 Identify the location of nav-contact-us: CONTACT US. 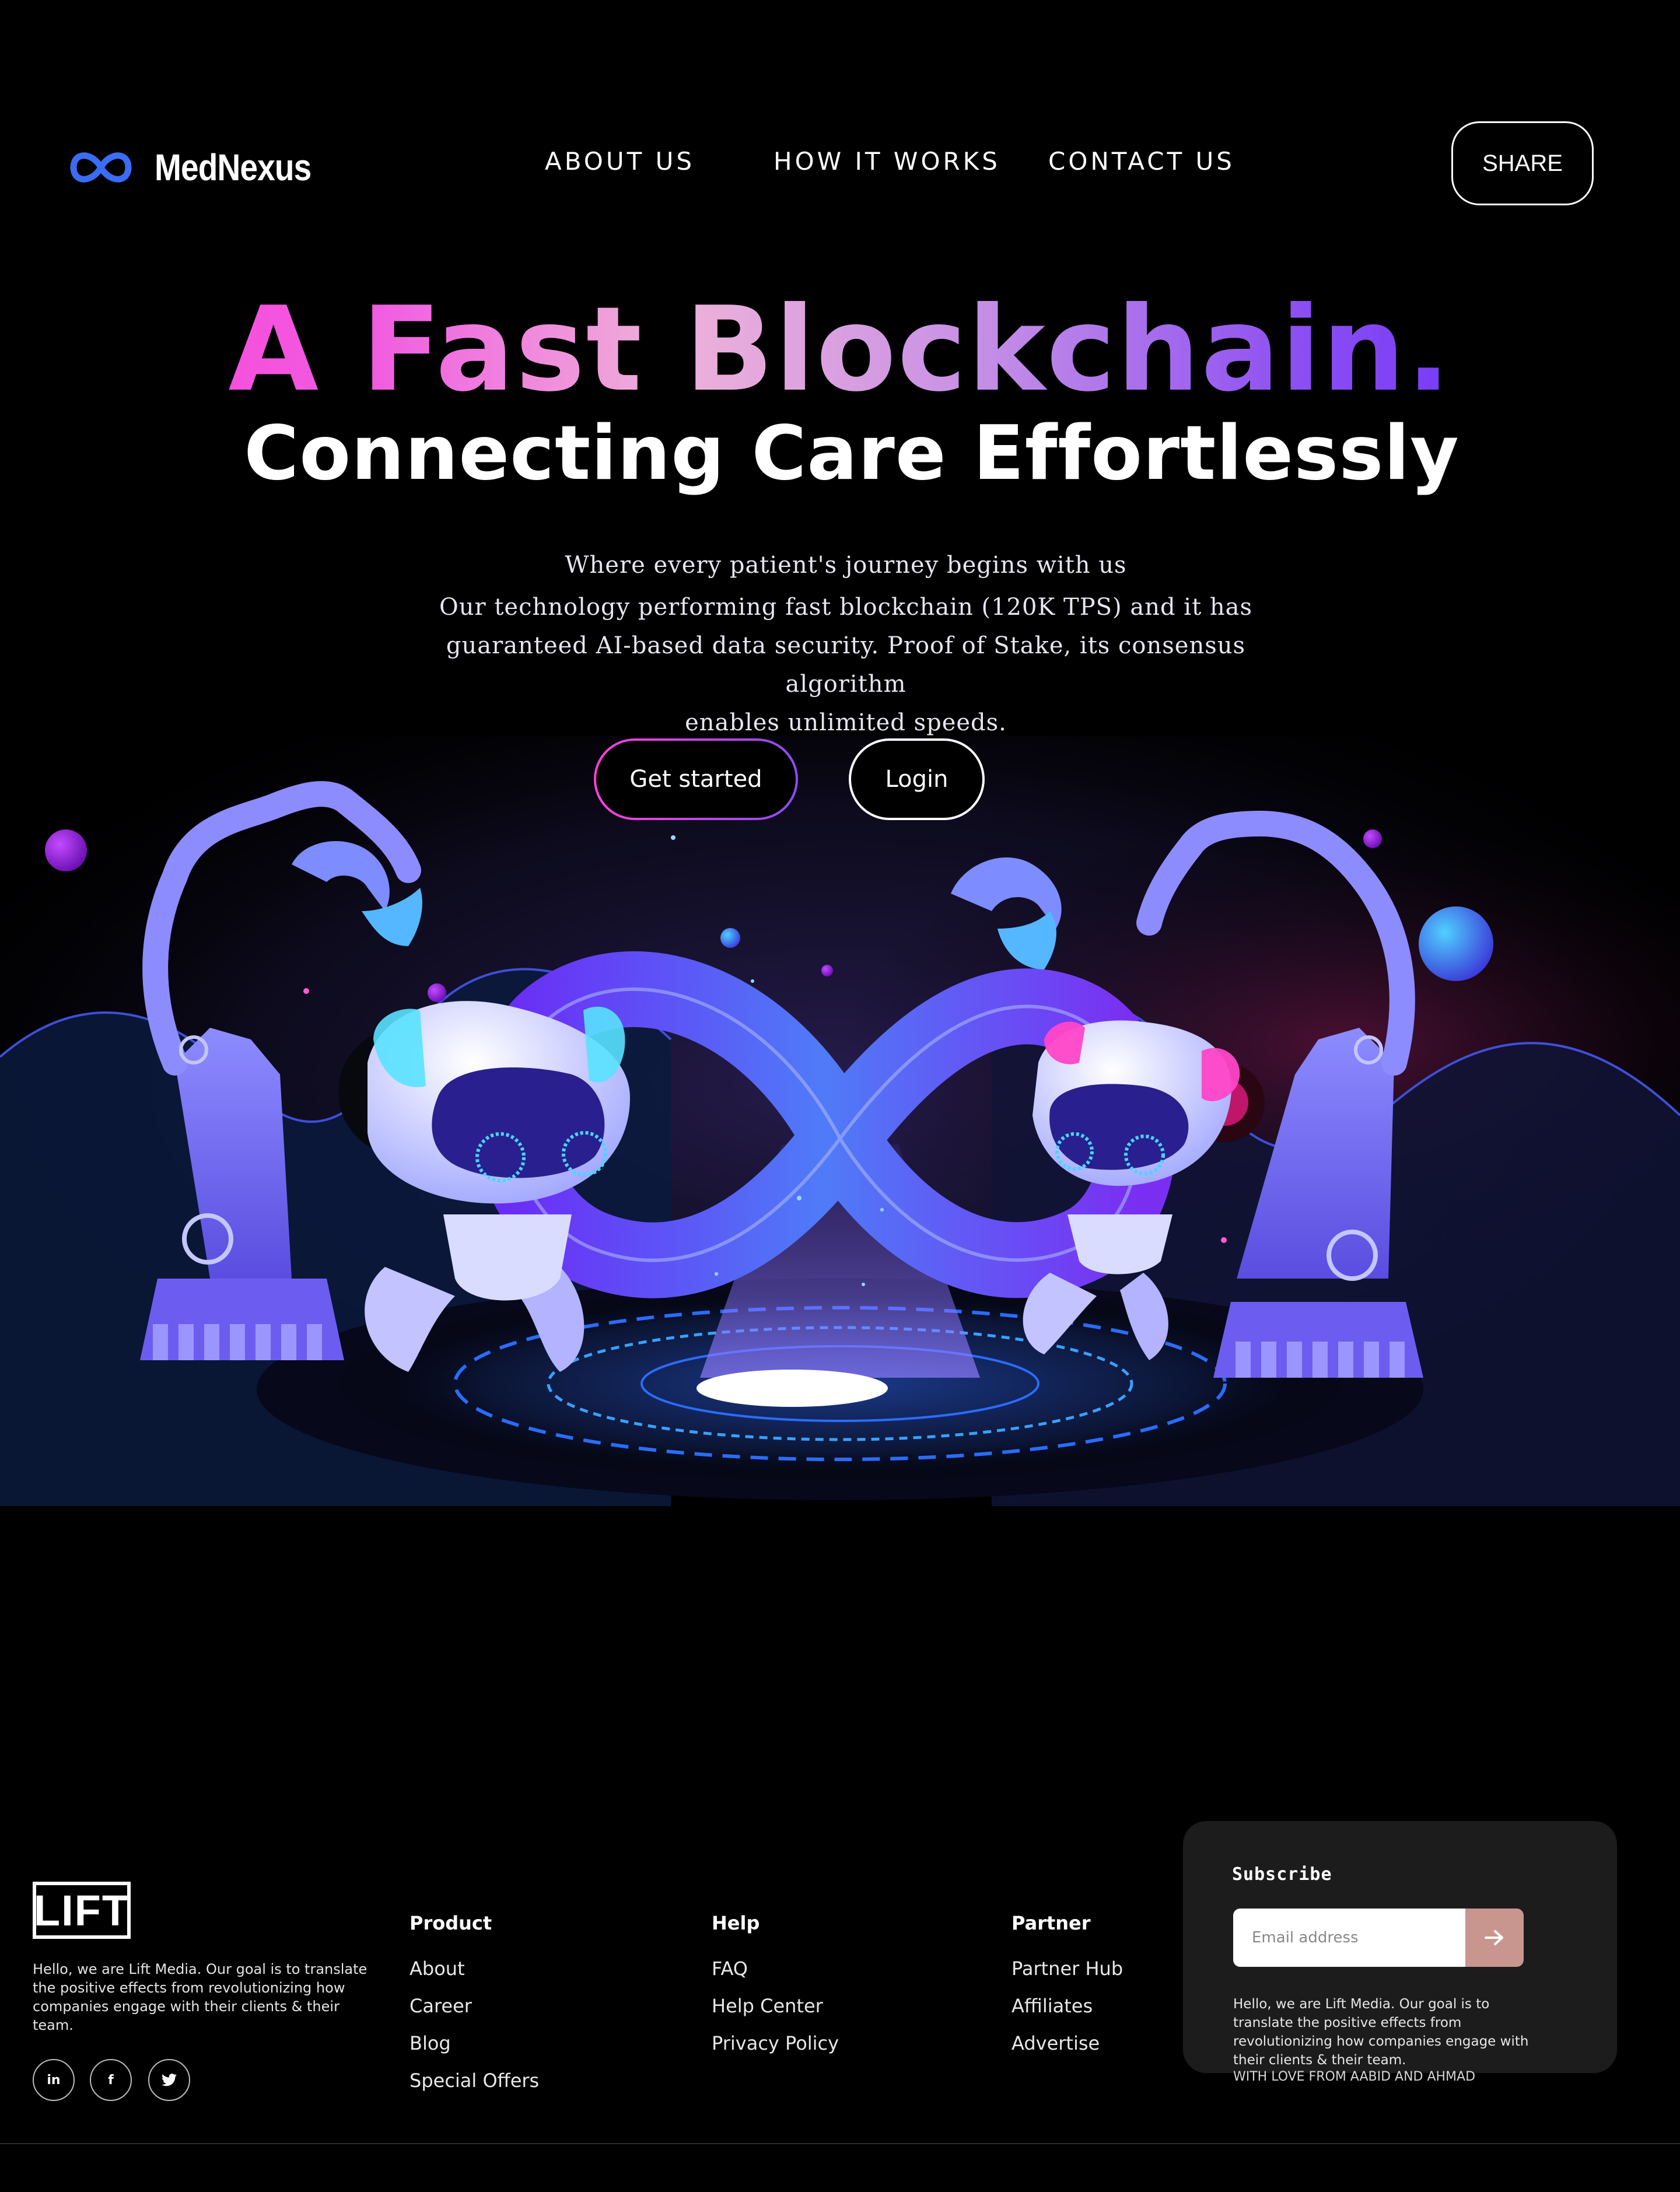
(1141, 161).